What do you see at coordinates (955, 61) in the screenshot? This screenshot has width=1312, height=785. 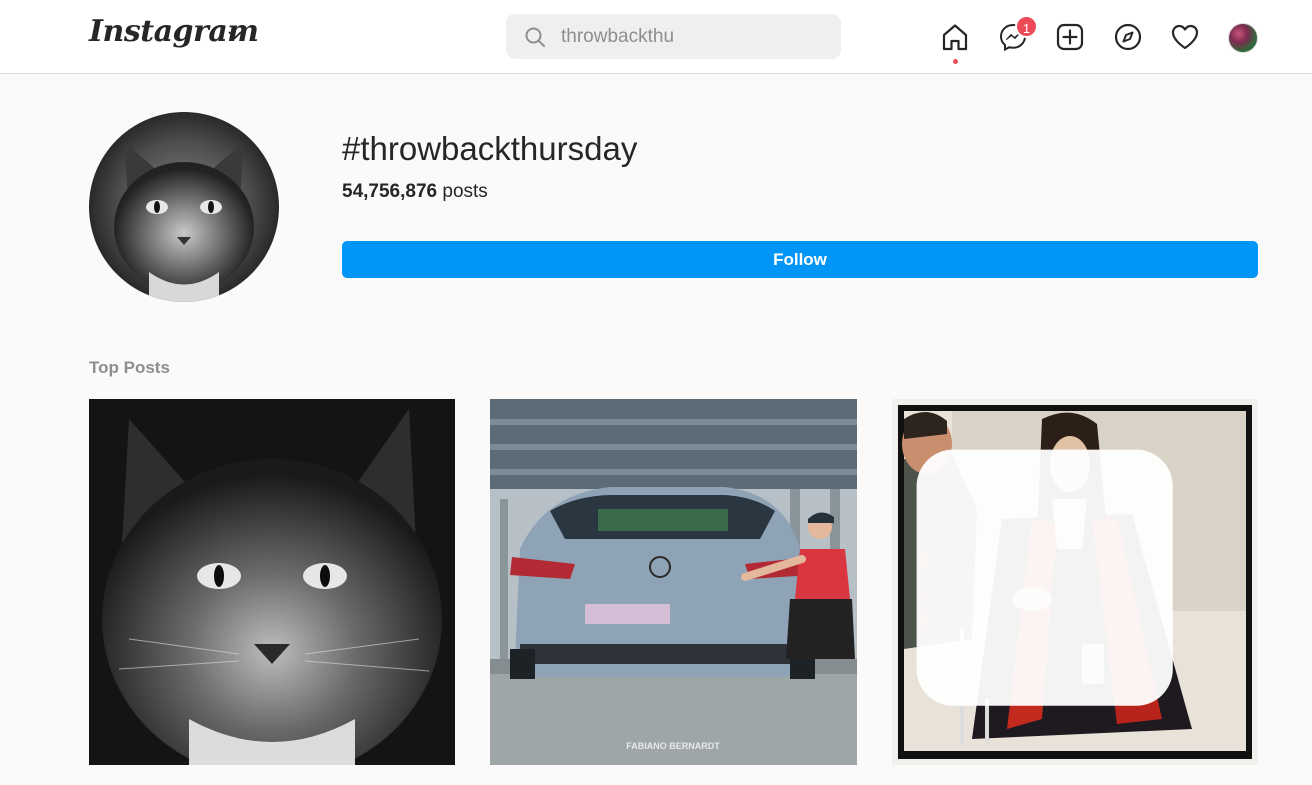 I see `home-active-dot` at bounding box center [955, 61].